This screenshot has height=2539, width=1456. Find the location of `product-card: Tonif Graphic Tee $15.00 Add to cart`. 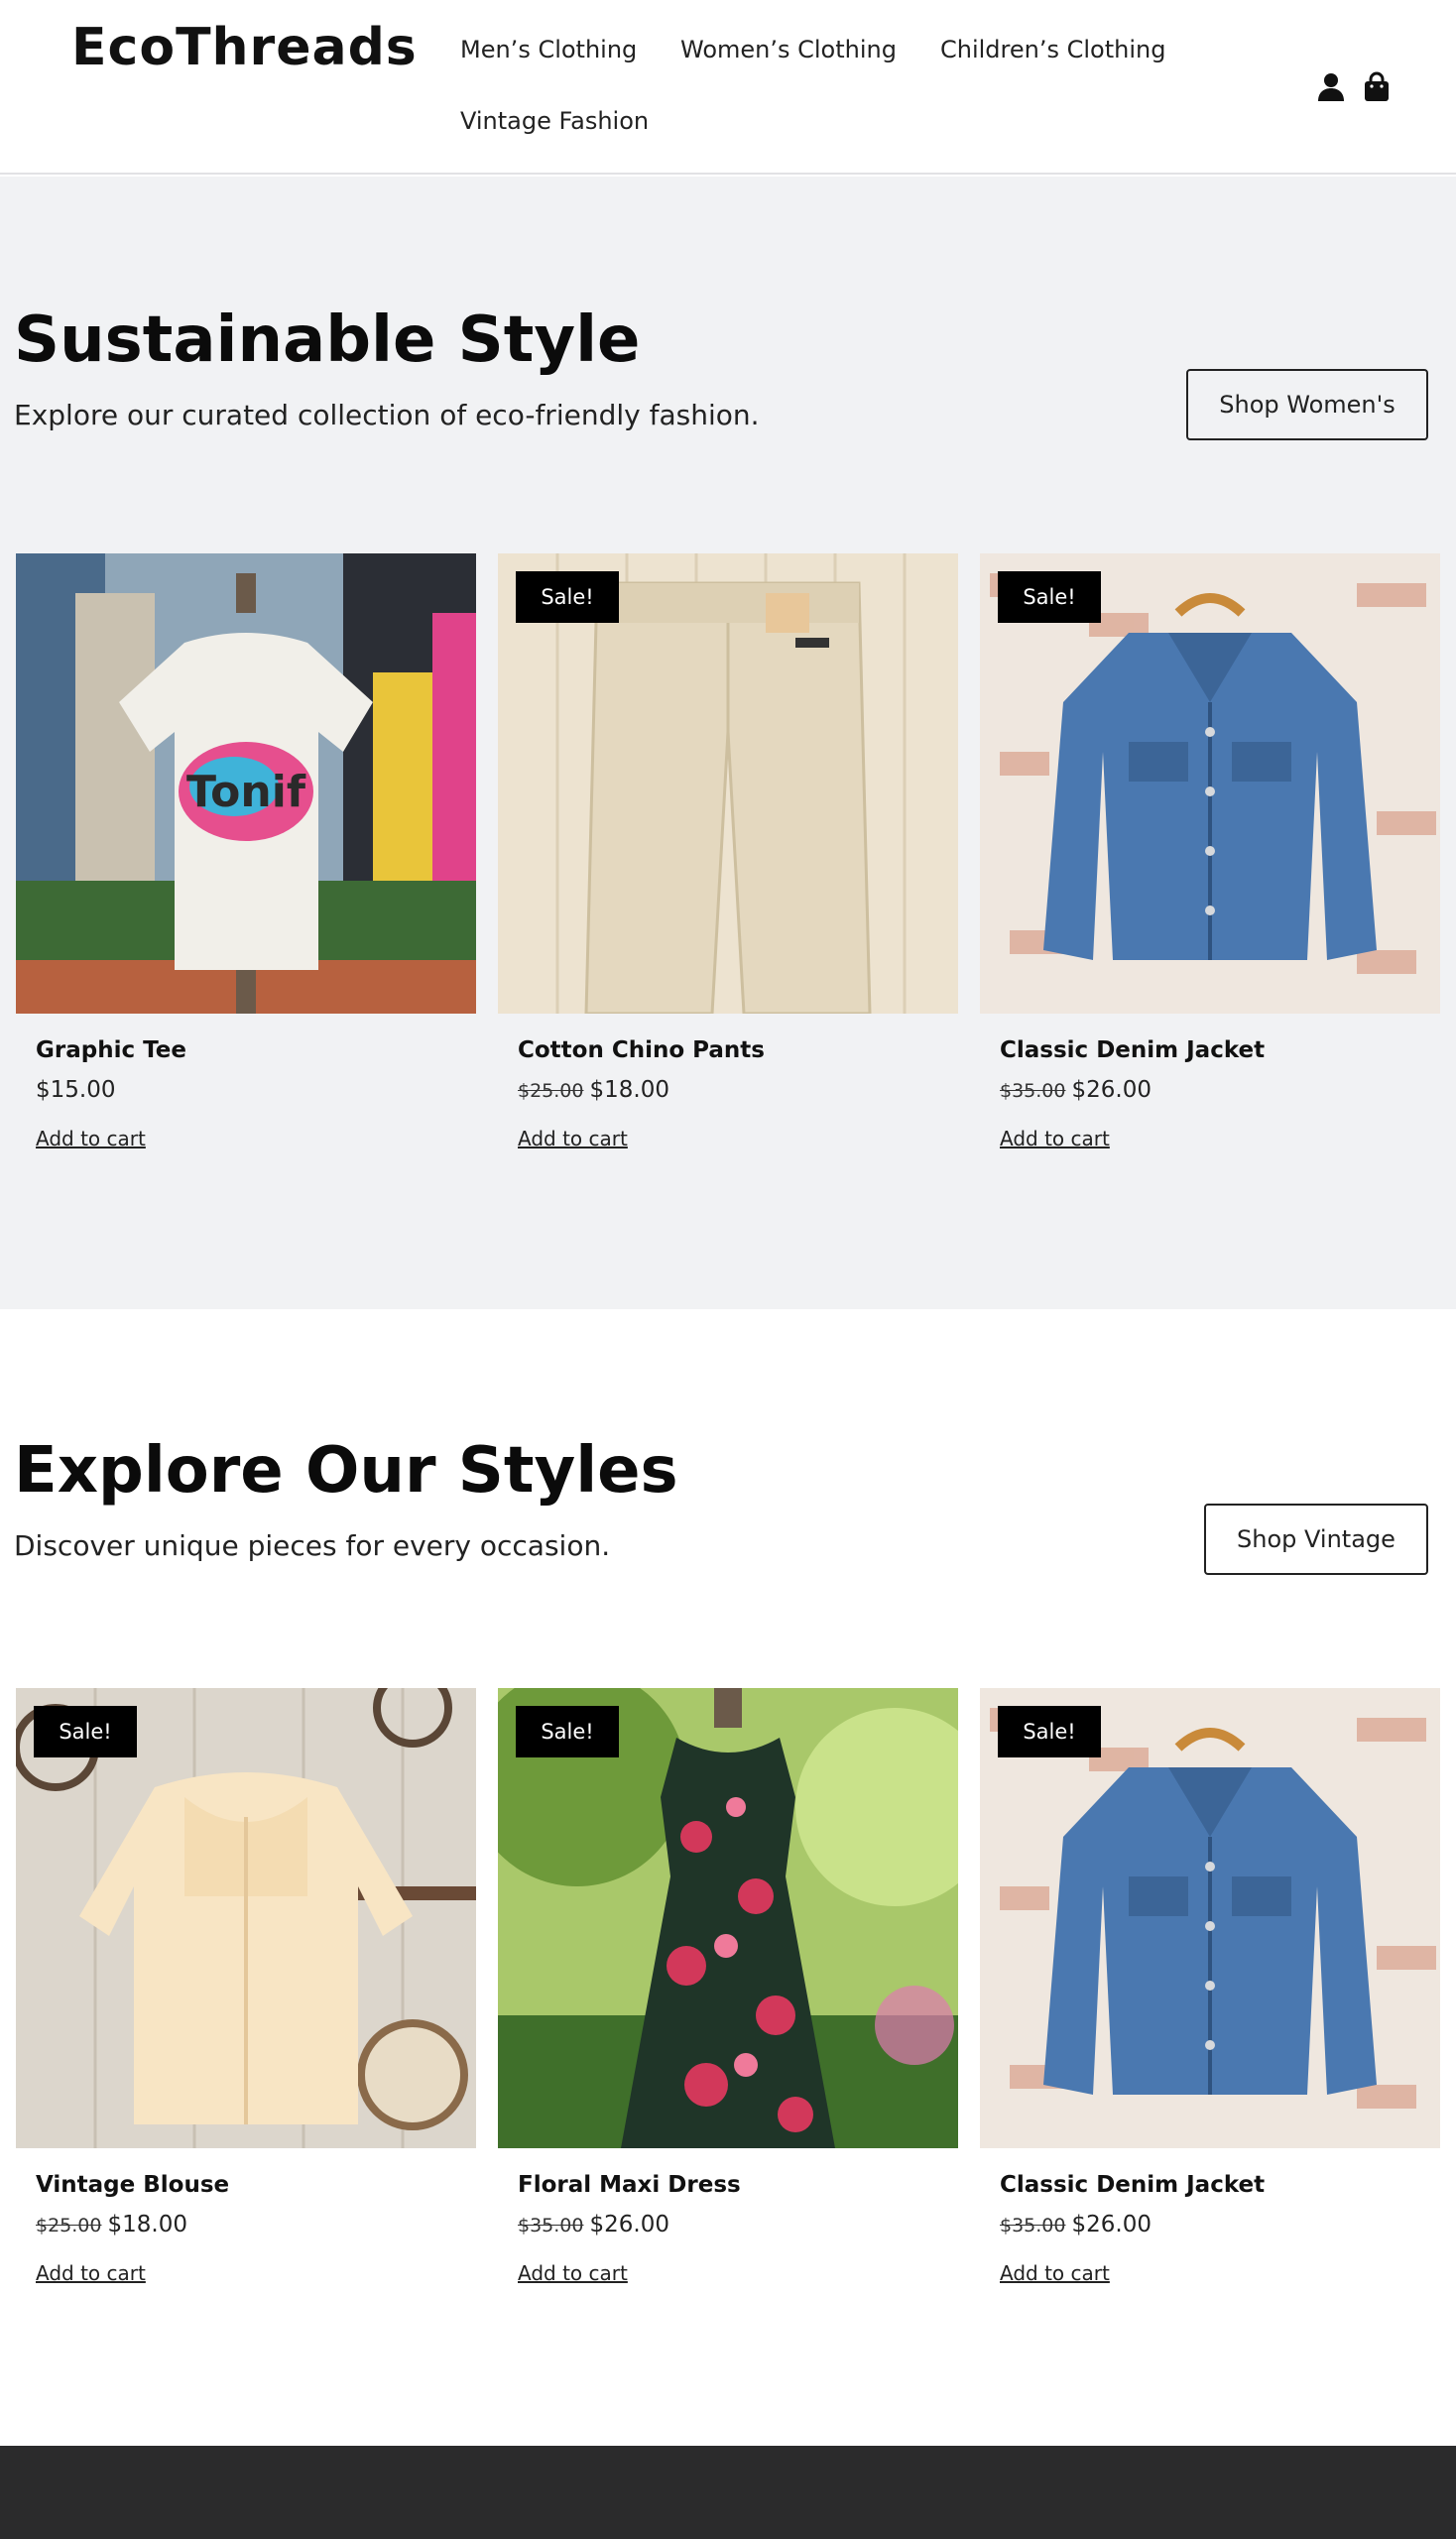

product-card: Tonif Graphic Tee $15.00 Add to cart is located at coordinates (246, 881).